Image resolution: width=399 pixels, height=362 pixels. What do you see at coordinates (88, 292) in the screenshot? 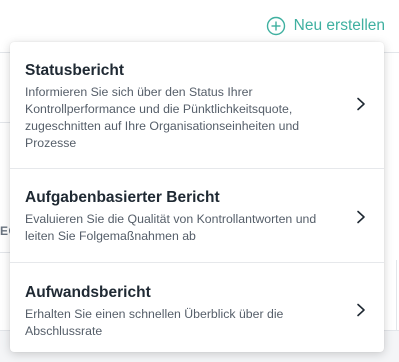
I see `menu-item-title: Aufwandsbericht` at bounding box center [88, 292].